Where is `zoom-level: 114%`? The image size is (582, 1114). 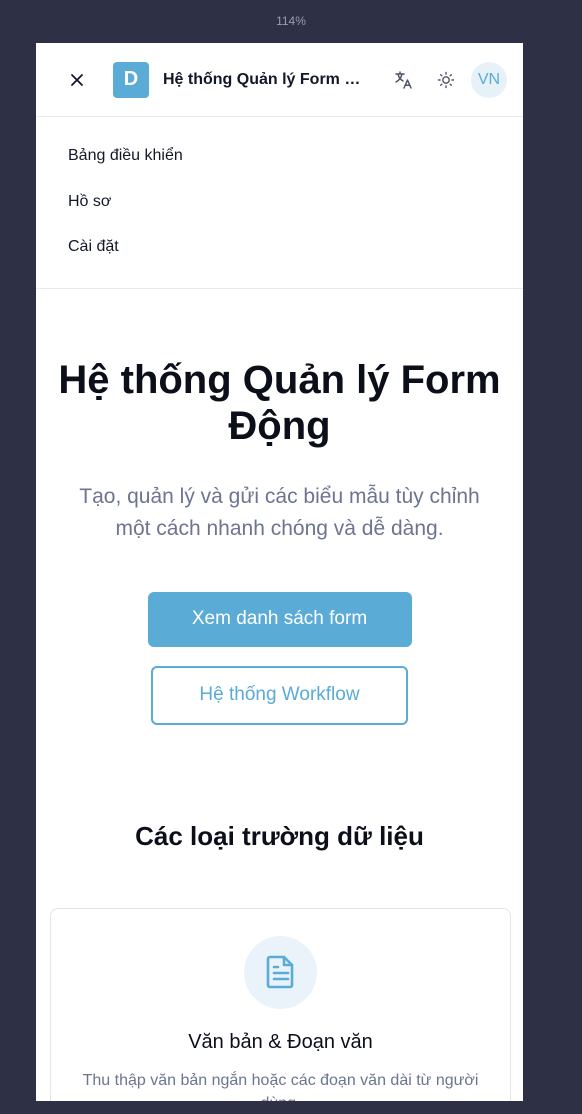 zoom-level: 114% is located at coordinates (291, 21).